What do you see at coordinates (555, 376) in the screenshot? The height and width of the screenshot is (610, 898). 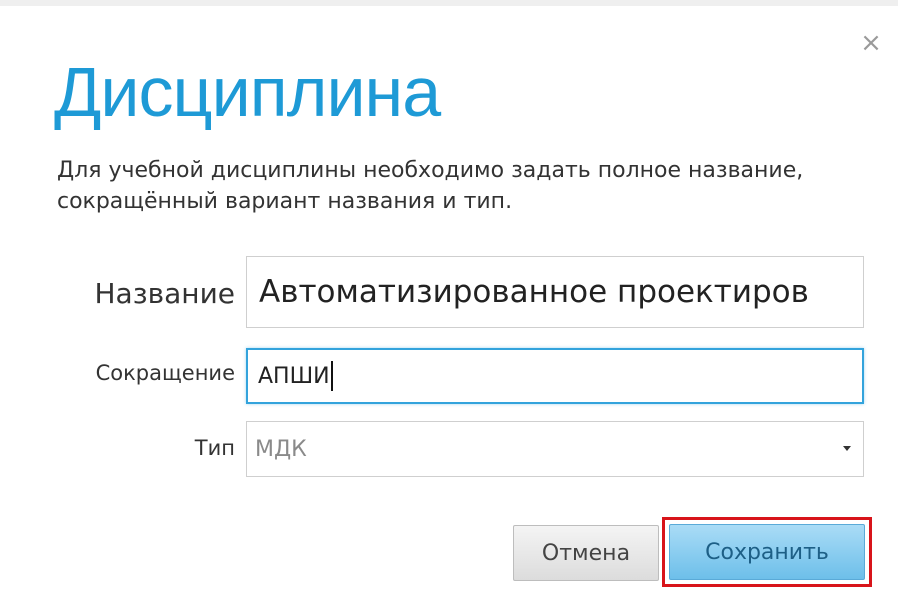 I see `short-name-input: АПШИ` at bounding box center [555, 376].